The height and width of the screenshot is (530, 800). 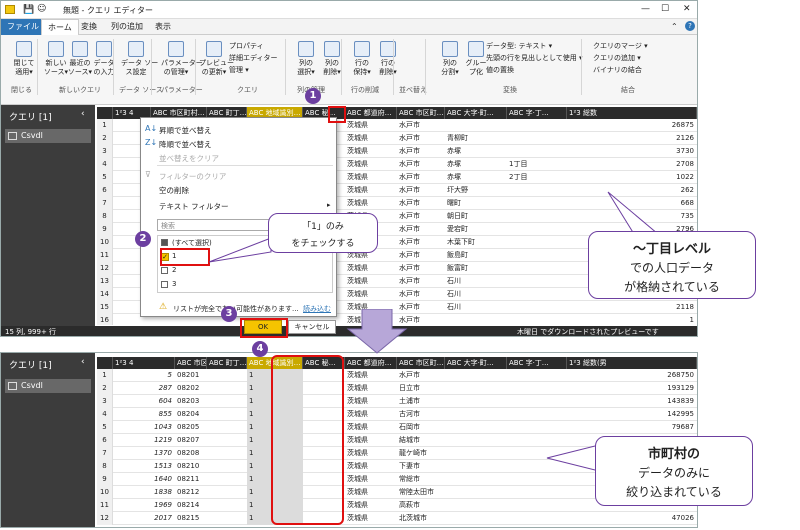 I want to click on ribbon-button-4: データ ソー ス設定, so click(x=139, y=59).